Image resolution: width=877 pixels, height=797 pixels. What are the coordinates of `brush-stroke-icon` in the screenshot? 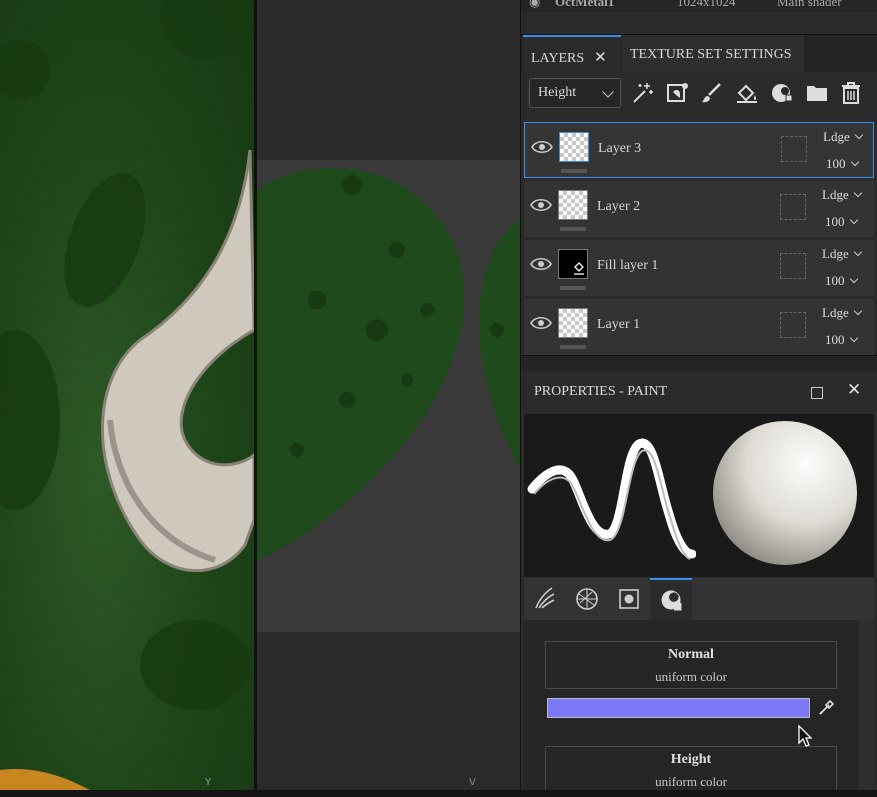 It's located at (545, 599).